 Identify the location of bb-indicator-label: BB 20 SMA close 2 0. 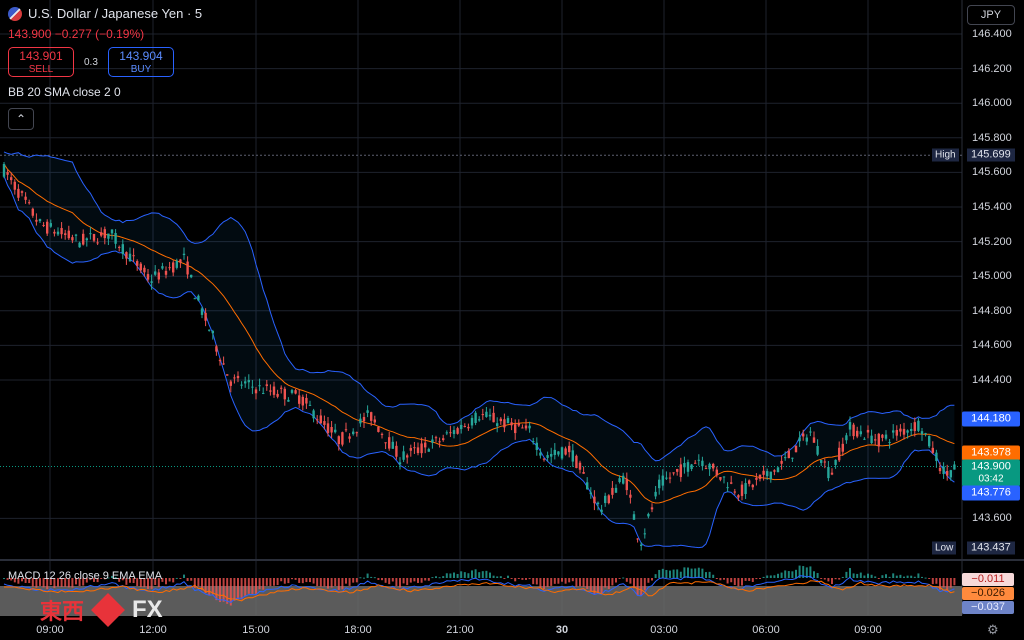
(64, 92).